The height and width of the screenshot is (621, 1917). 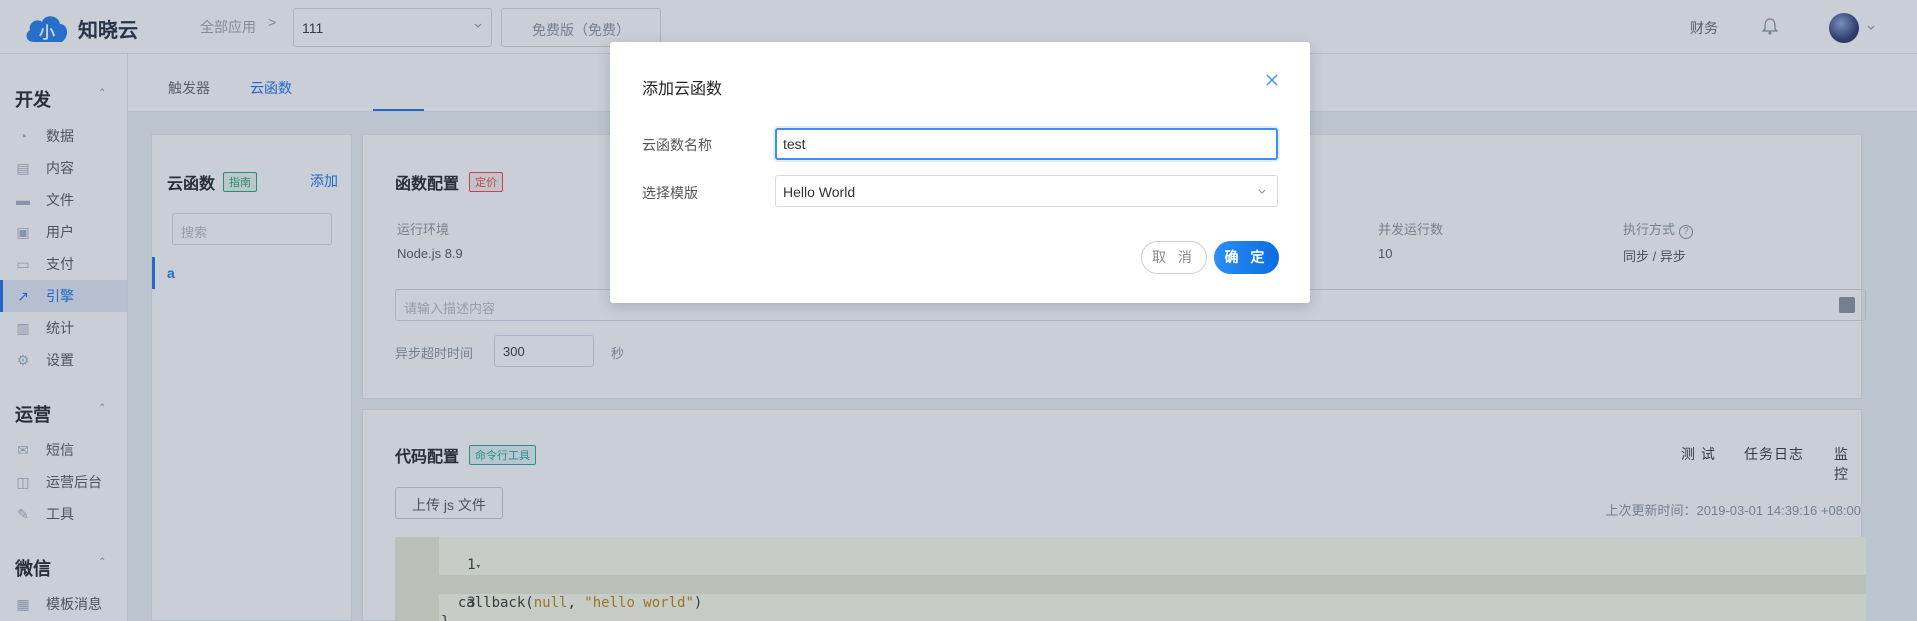 What do you see at coordinates (1026, 191) in the screenshot?
I see `template-select: Hello World` at bounding box center [1026, 191].